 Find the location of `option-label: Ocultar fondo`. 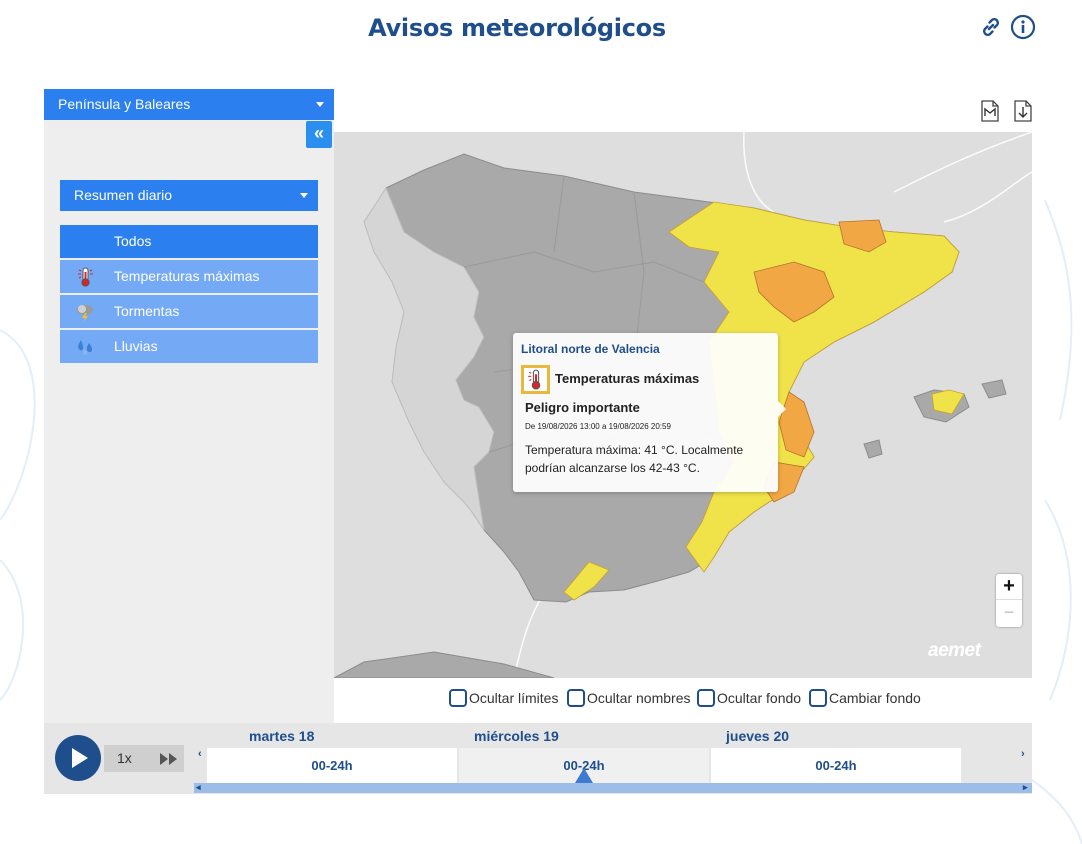

option-label: Ocultar fondo is located at coordinates (759, 698).